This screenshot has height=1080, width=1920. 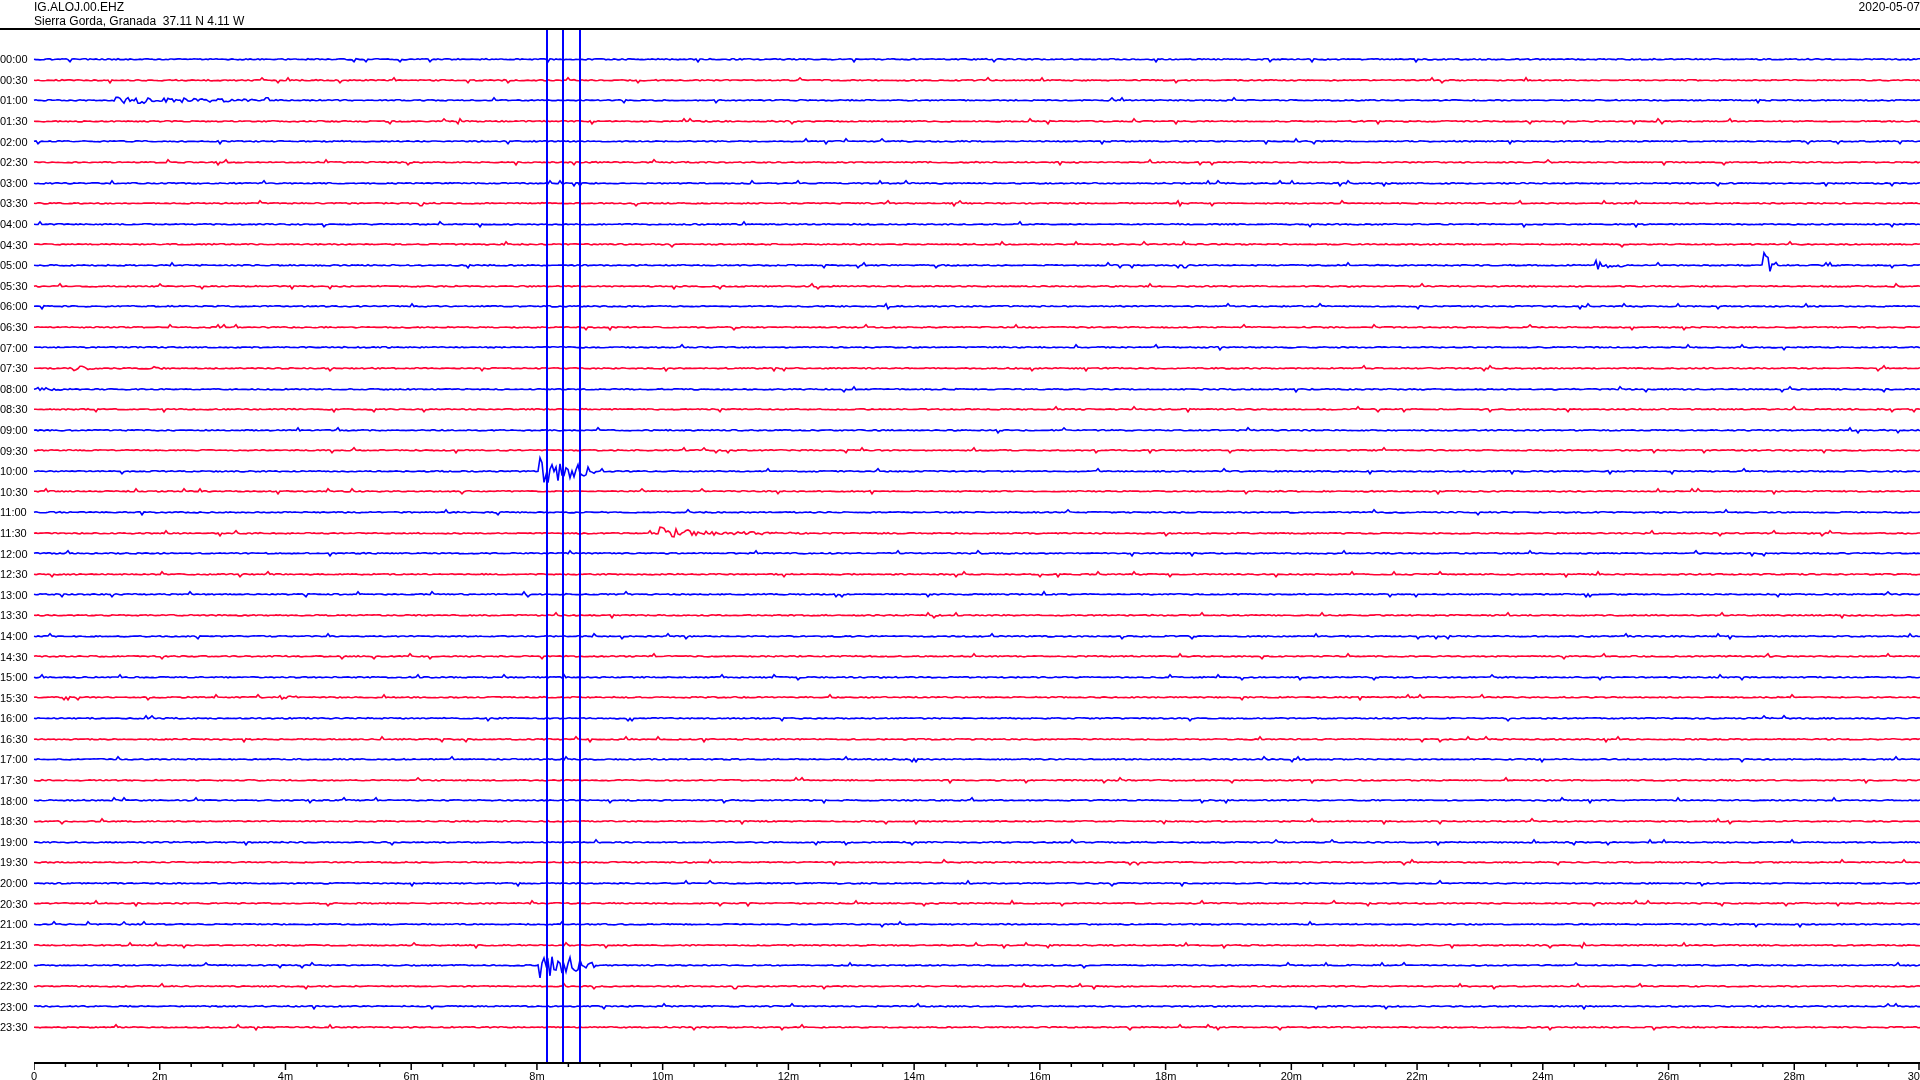 I want to click on row-time-label: 15:00, so click(x=14, y=677).